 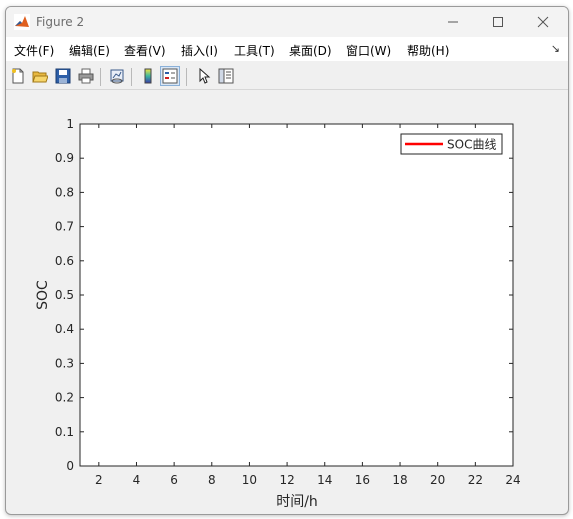 I want to click on close-button, so click(x=543, y=22).